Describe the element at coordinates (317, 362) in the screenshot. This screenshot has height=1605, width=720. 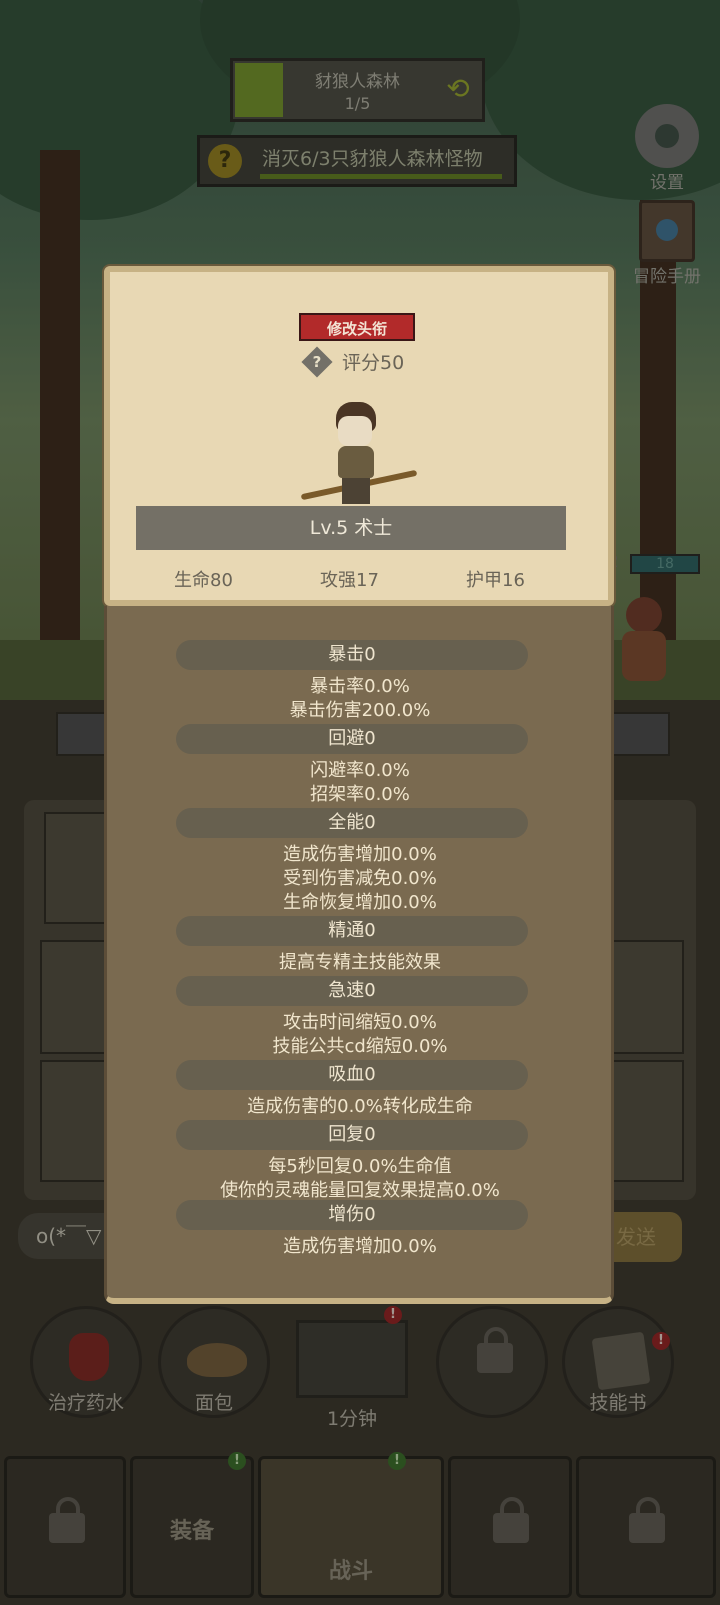
I see `help-icon: ?` at that location.